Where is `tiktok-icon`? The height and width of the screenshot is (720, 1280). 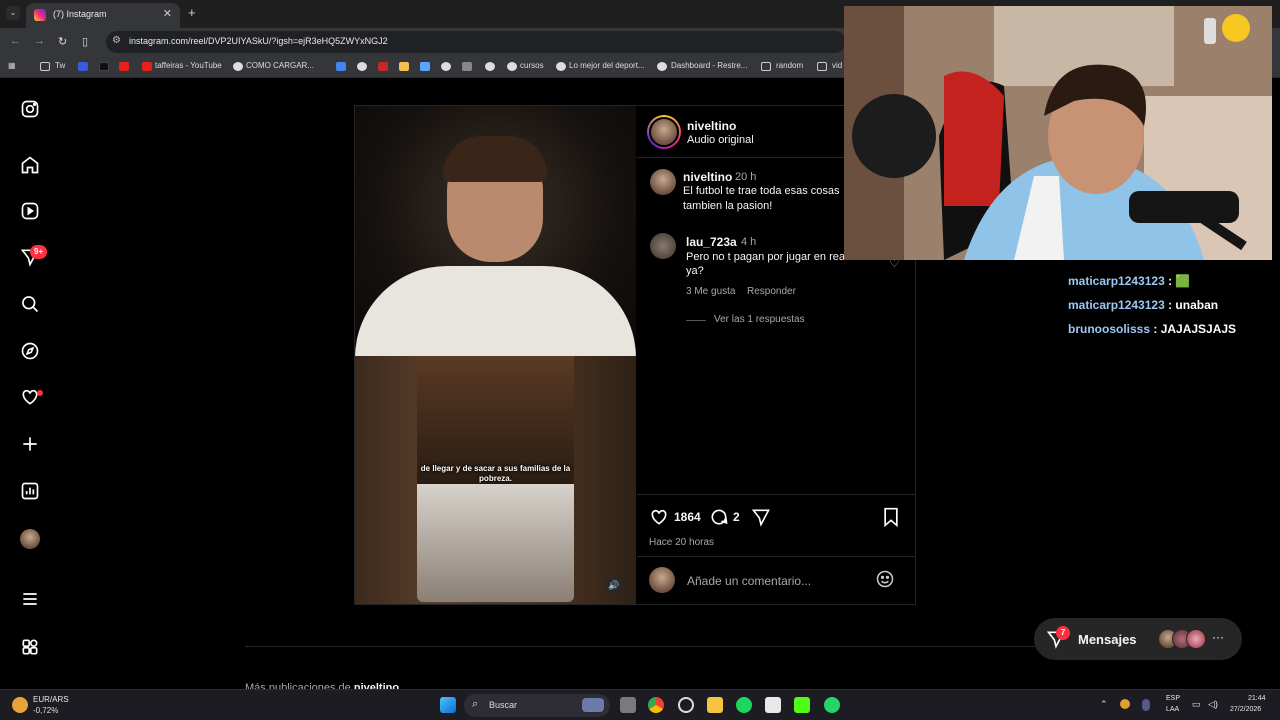
tiktok-icon is located at coordinates (104, 66).